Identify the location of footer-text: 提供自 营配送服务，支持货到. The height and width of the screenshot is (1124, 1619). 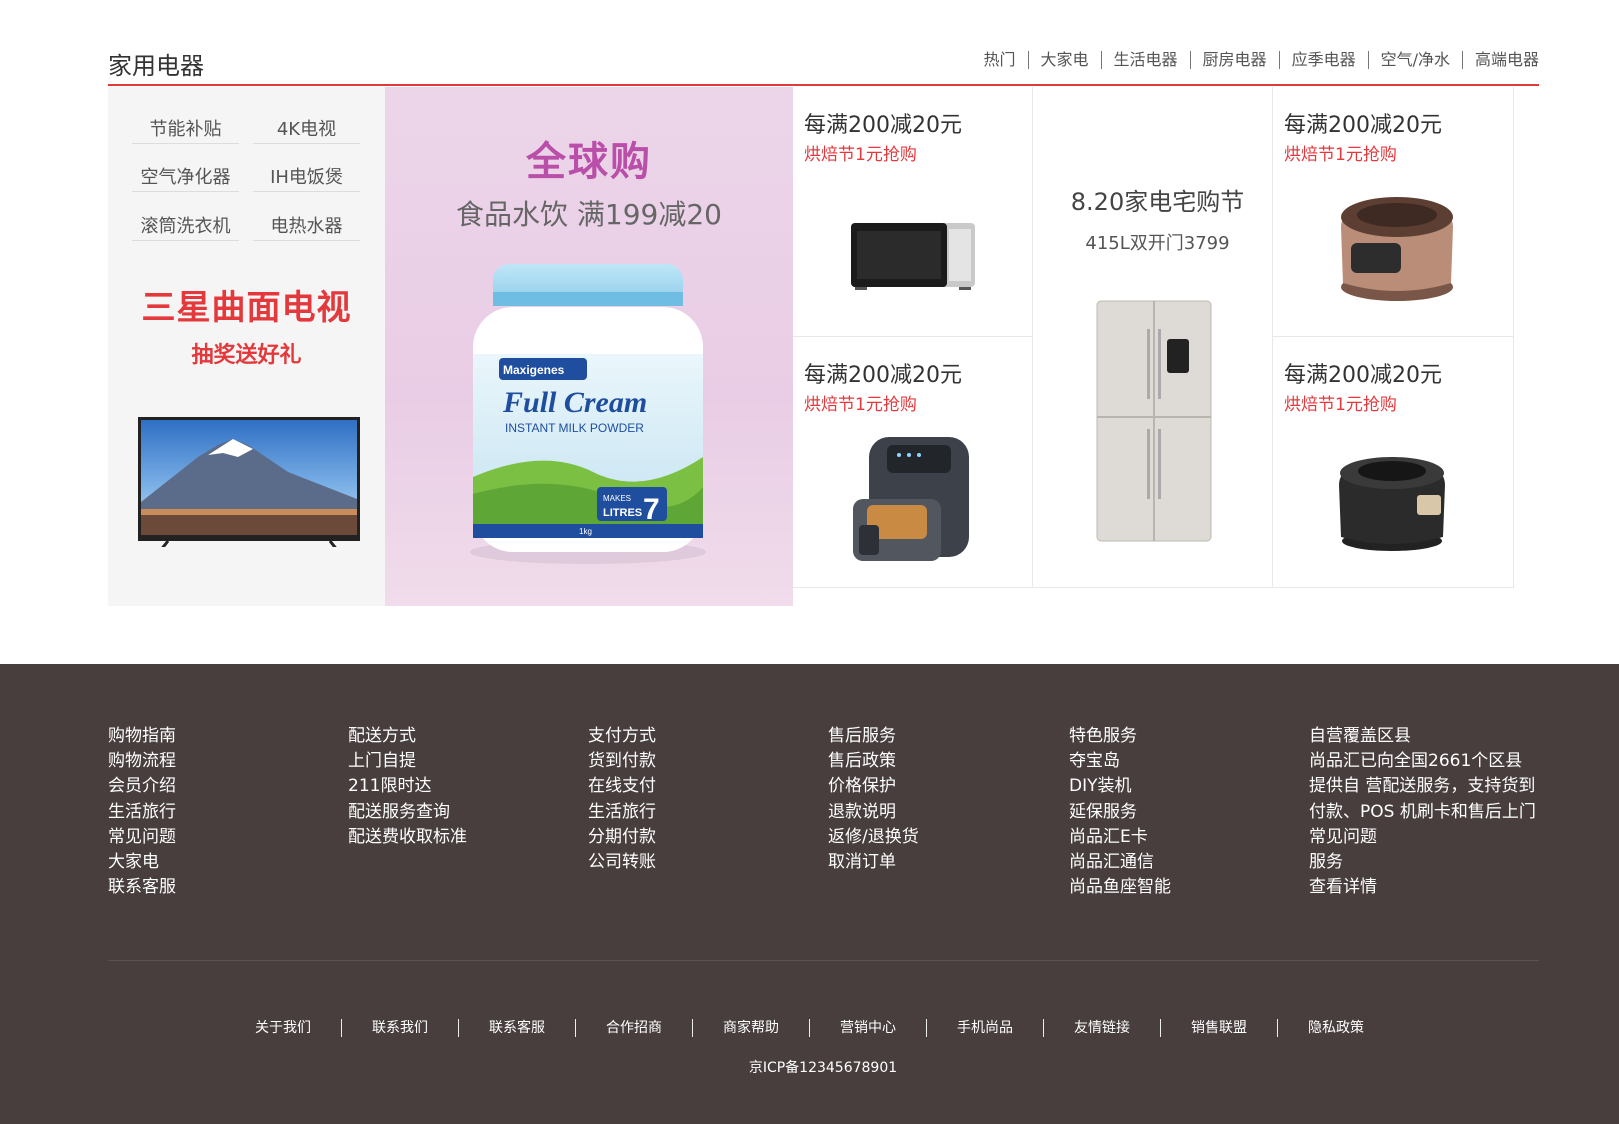
(1422, 786).